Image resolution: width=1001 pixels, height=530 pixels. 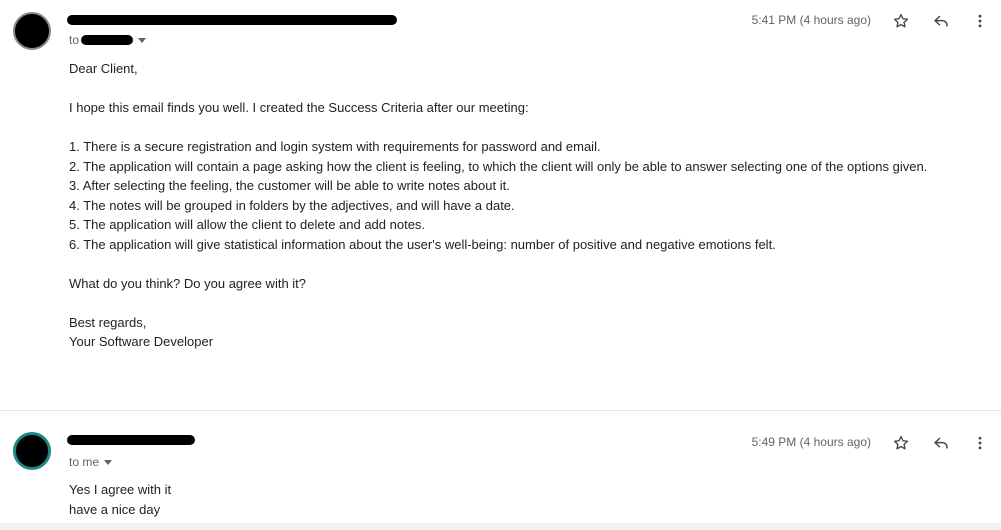 I want to click on signoff: Best regards,, so click(x=108, y=322).